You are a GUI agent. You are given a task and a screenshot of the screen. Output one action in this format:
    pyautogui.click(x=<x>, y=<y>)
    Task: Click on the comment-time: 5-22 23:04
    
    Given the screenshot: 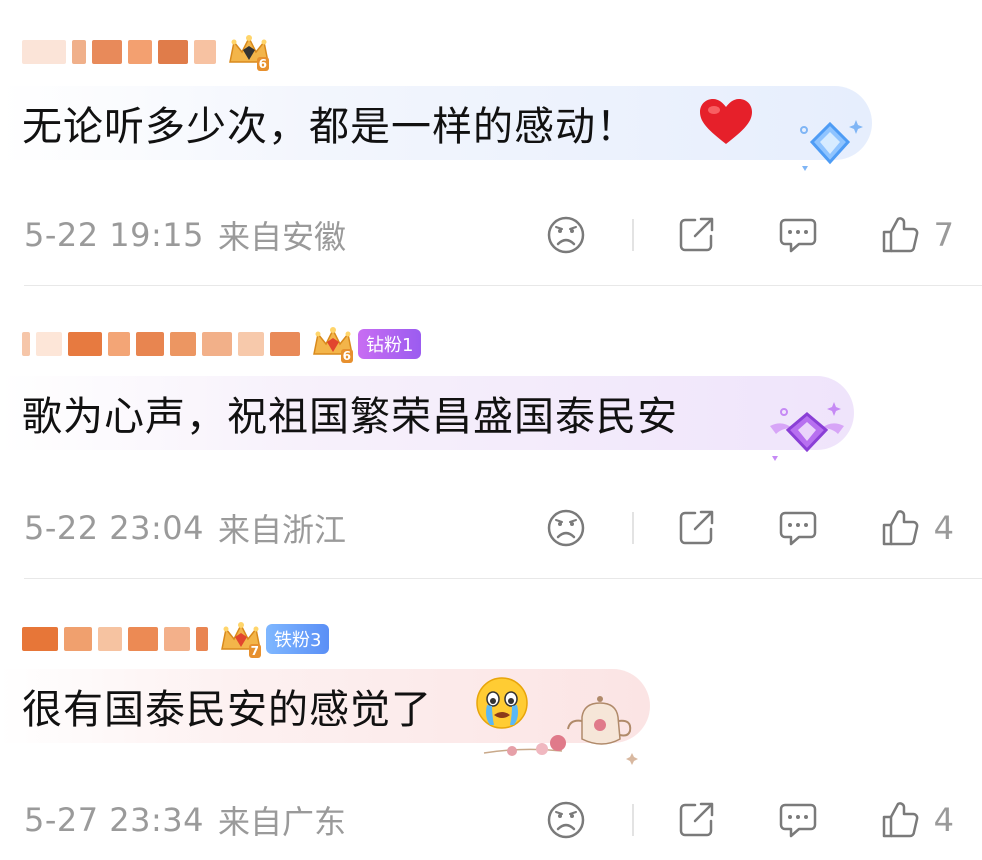 What is the action you would take?
    pyautogui.click(x=114, y=528)
    